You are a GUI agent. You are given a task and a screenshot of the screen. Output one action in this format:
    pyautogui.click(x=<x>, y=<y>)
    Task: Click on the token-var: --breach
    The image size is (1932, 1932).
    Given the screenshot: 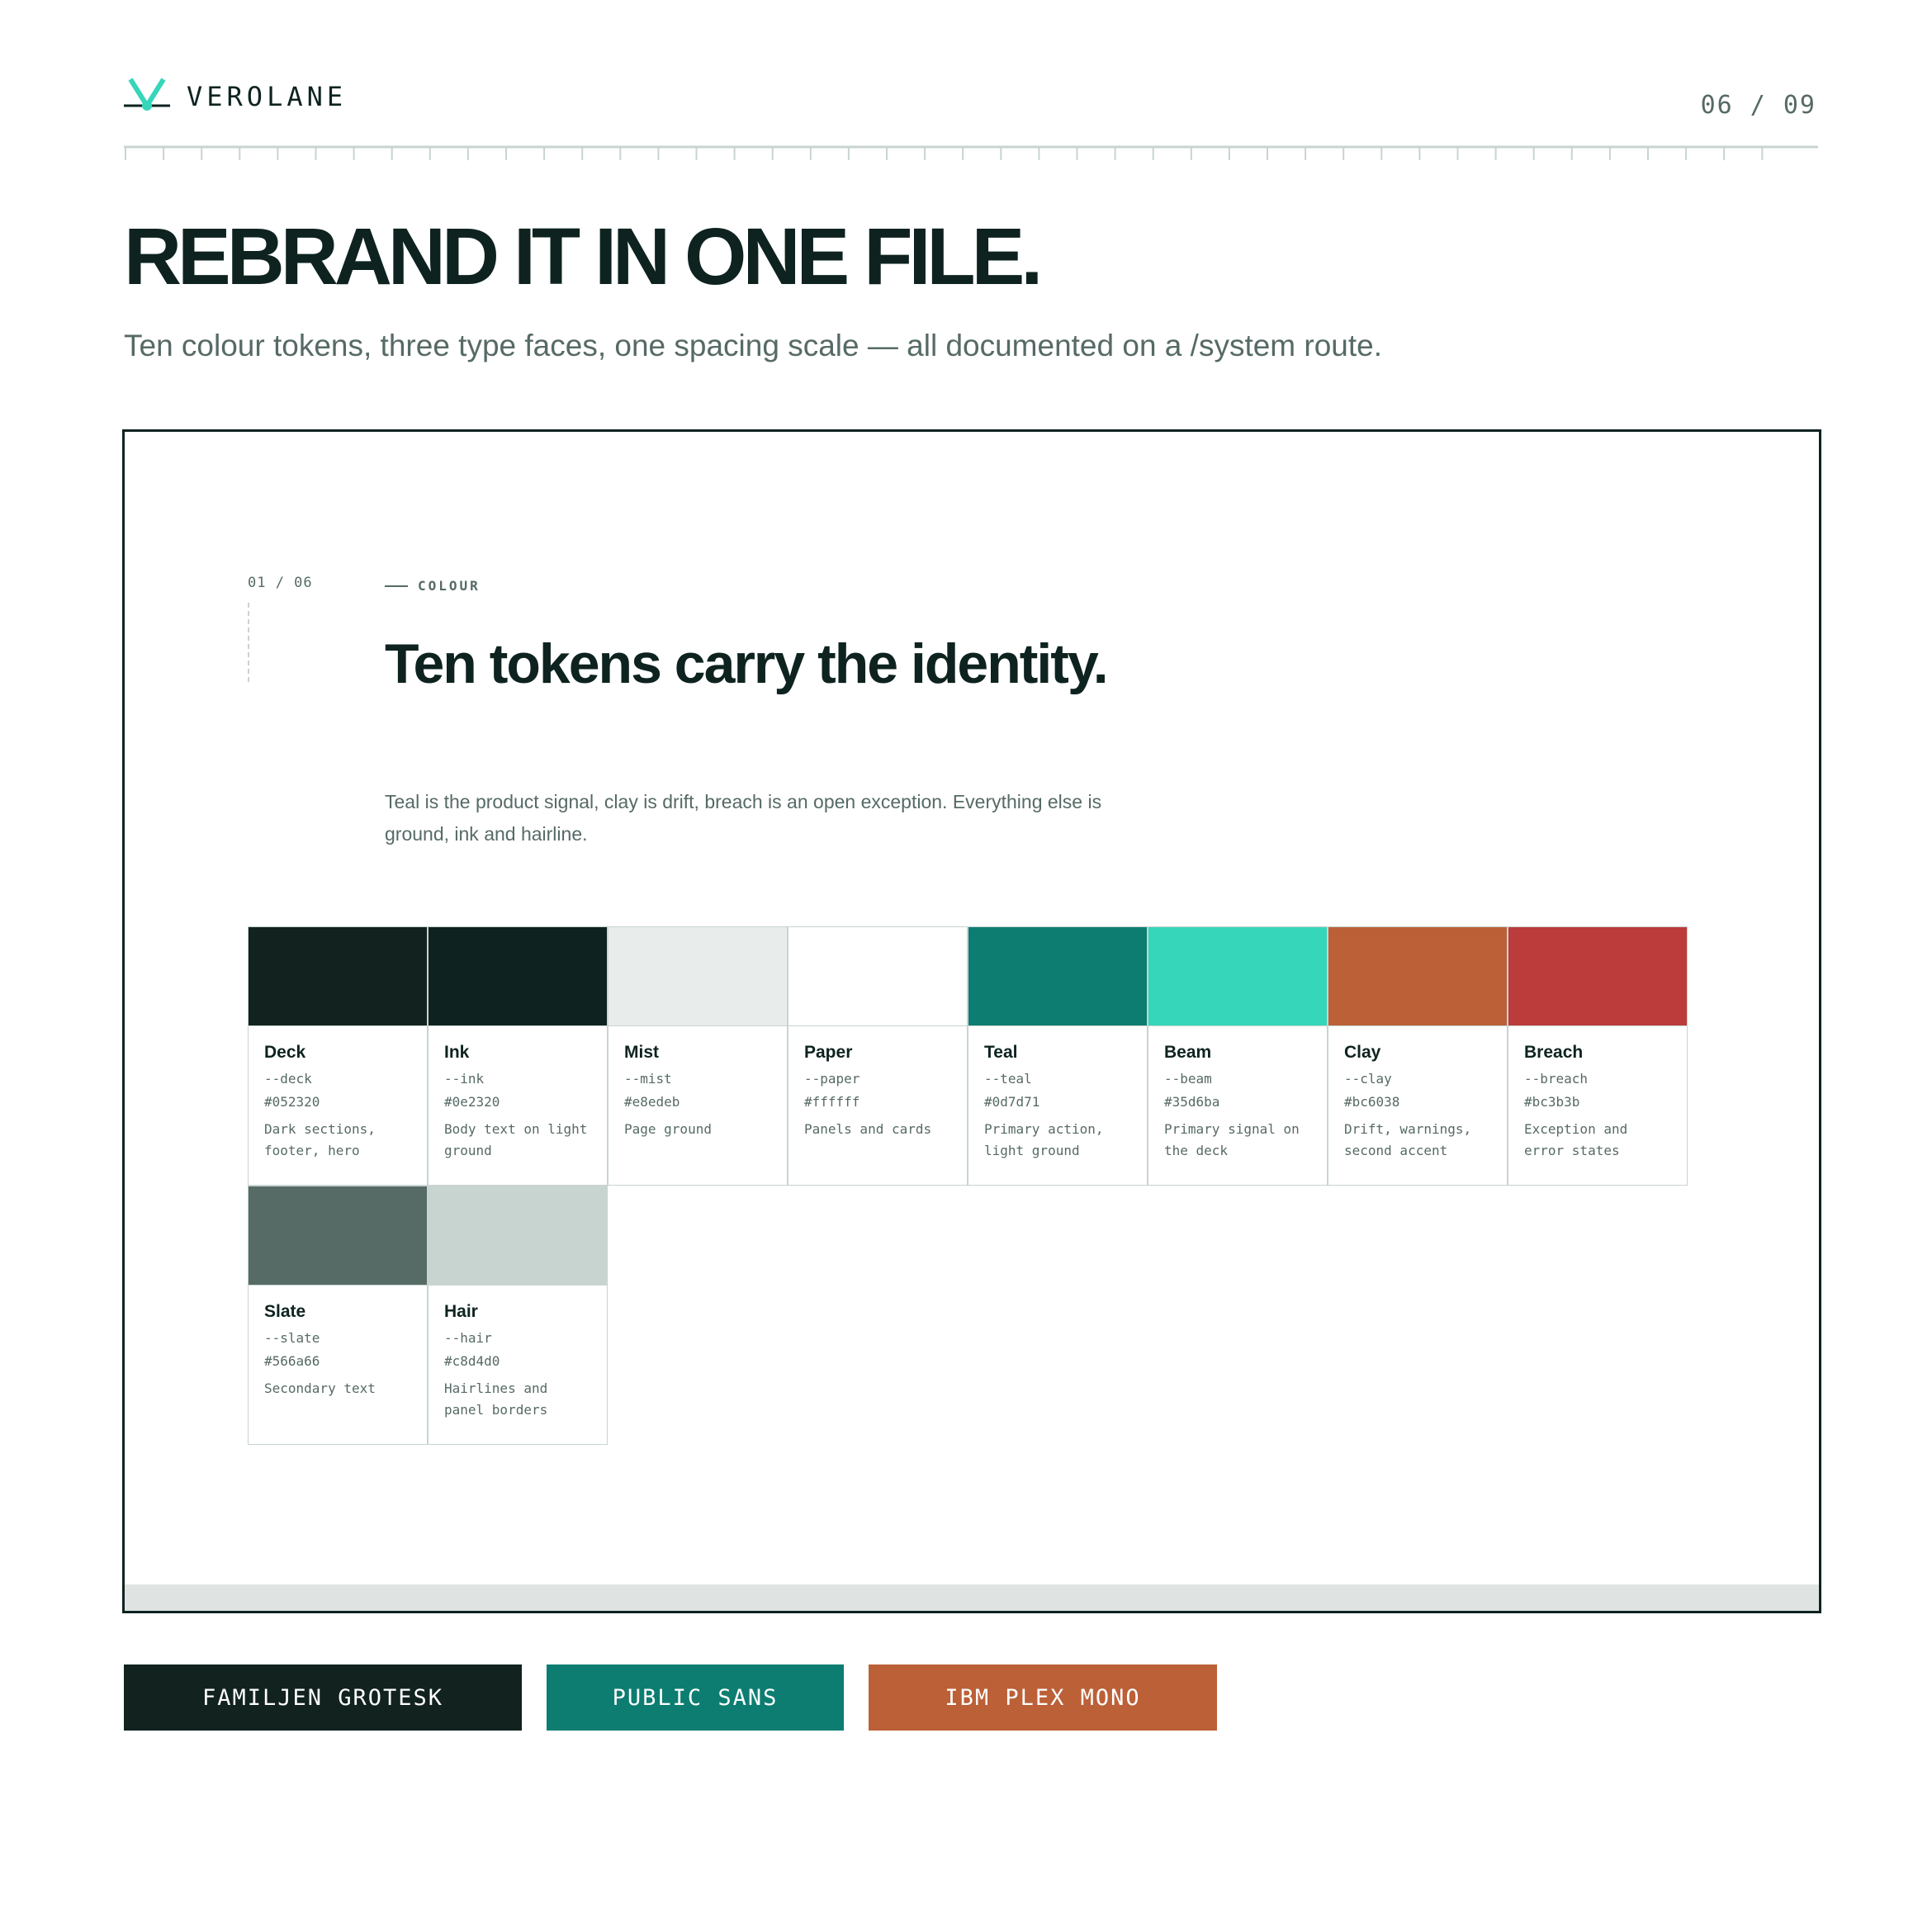 What is the action you would take?
    pyautogui.click(x=1556, y=1079)
    